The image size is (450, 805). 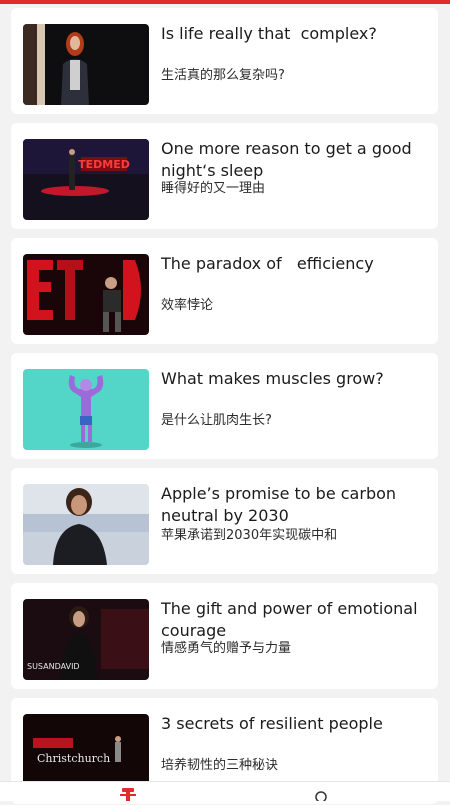 What do you see at coordinates (225, 792) in the screenshot?
I see `bottom-navigation` at bounding box center [225, 792].